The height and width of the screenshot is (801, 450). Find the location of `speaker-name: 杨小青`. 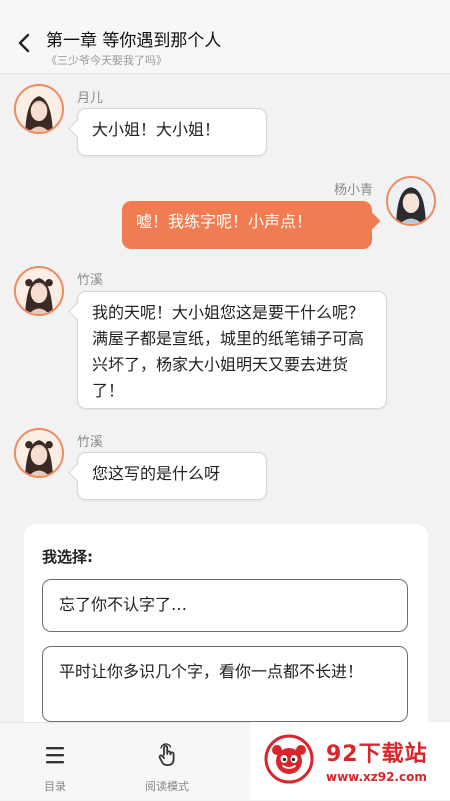

speaker-name: 杨小青 is located at coordinates (353, 190).